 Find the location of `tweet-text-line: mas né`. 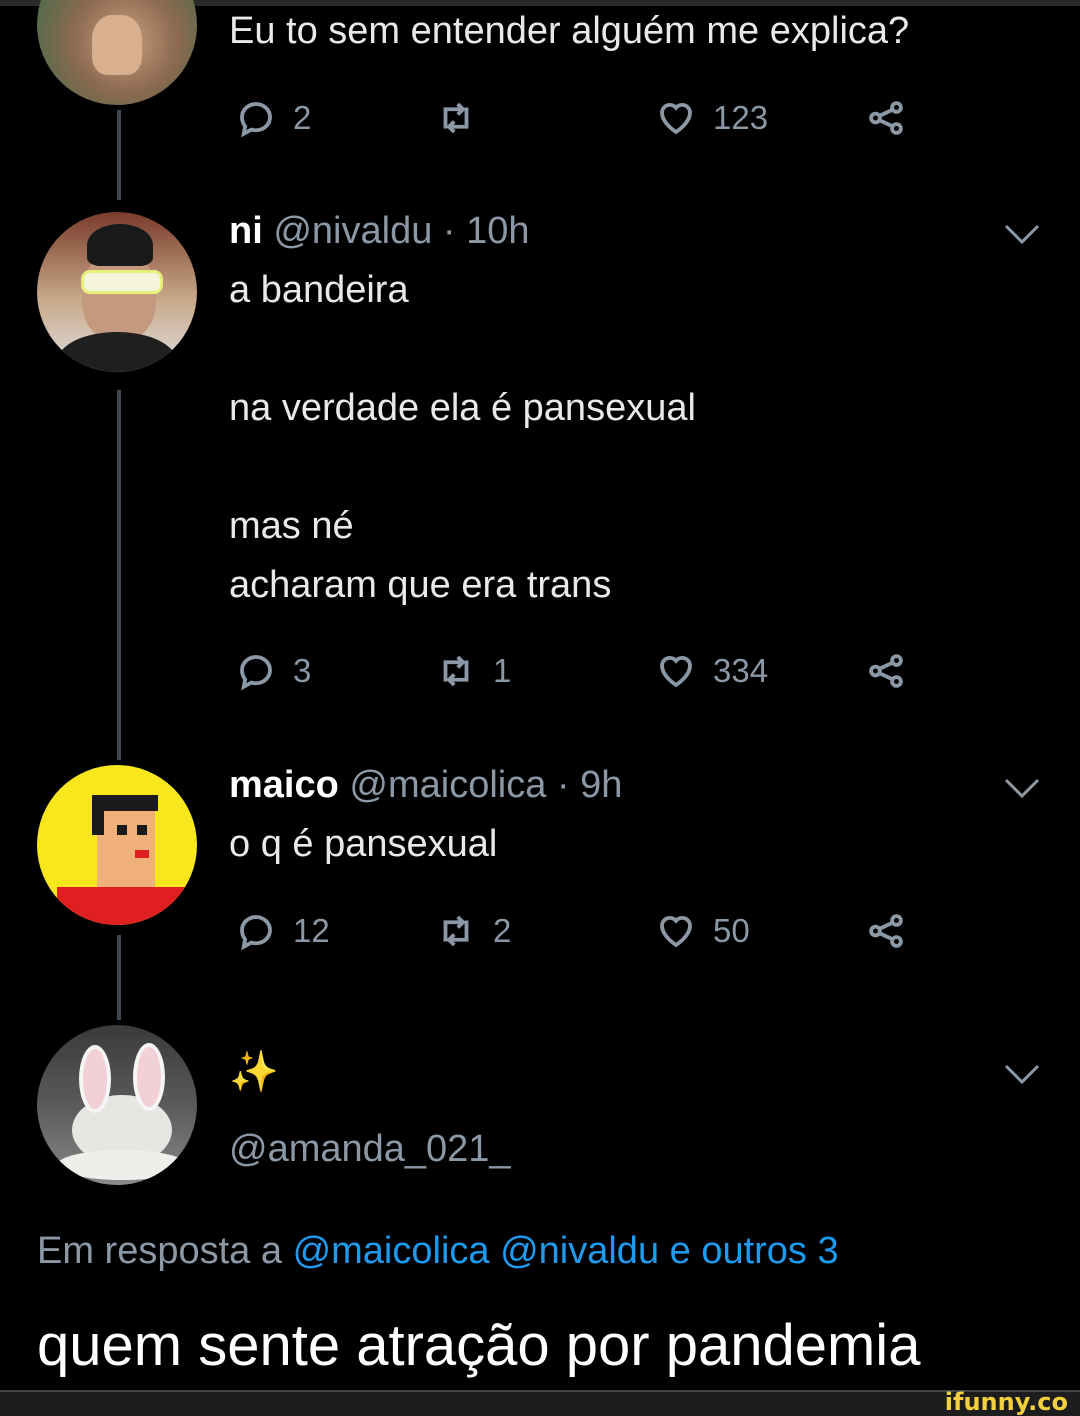

tweet-text-line: mas né is located at coordinates (291, 526).